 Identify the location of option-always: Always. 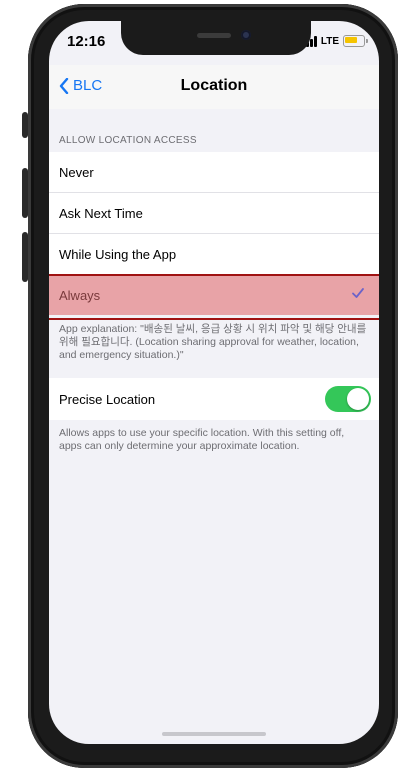
(214, 297).